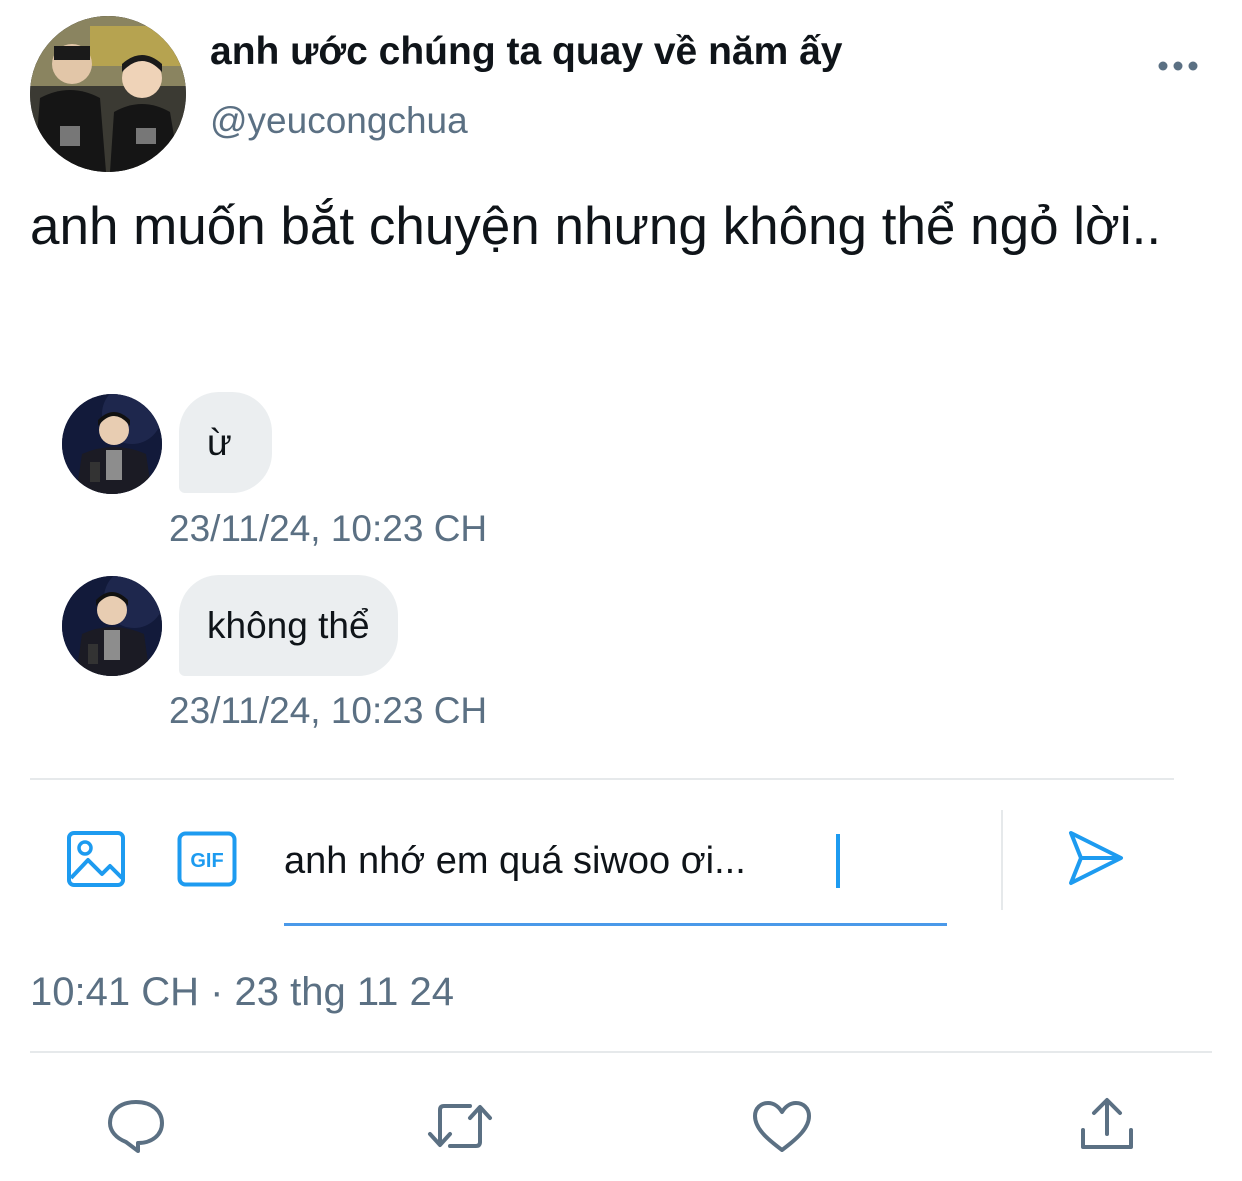  I want to click on add-gif-button: GIF, so click(207, 859).